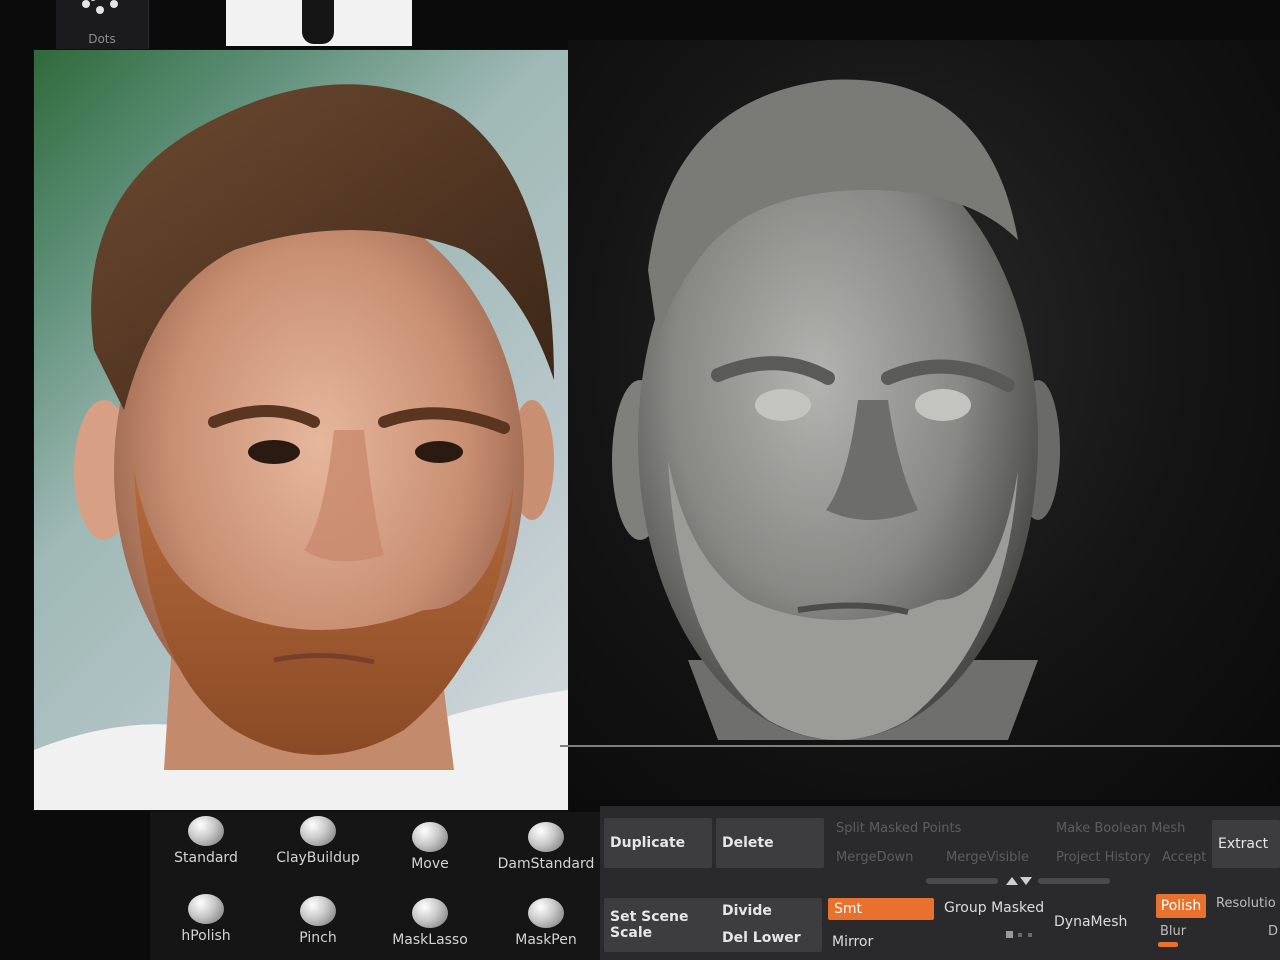 This screenshot has width=1280, height=960. I want to click on slider-bar-right, so click(1074, 881).